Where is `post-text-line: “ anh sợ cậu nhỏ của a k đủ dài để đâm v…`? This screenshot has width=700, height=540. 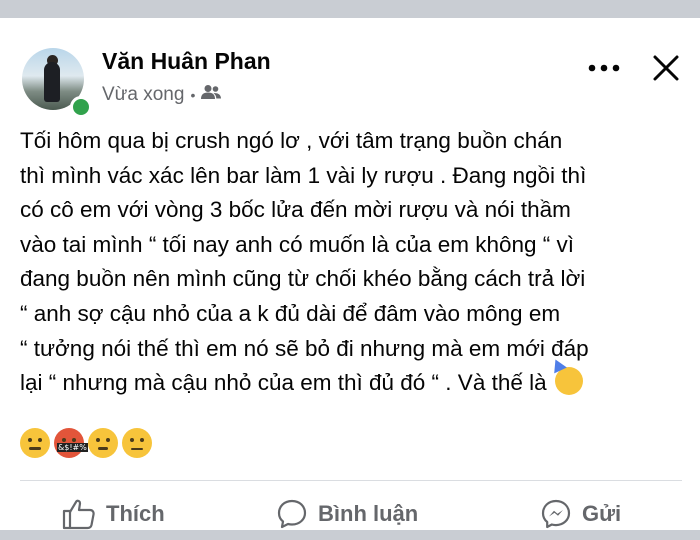
post-text-line: “ anh sợ cậu nhỏ của a k đủ dài để đâm v… is located at coordinates (290, 313).